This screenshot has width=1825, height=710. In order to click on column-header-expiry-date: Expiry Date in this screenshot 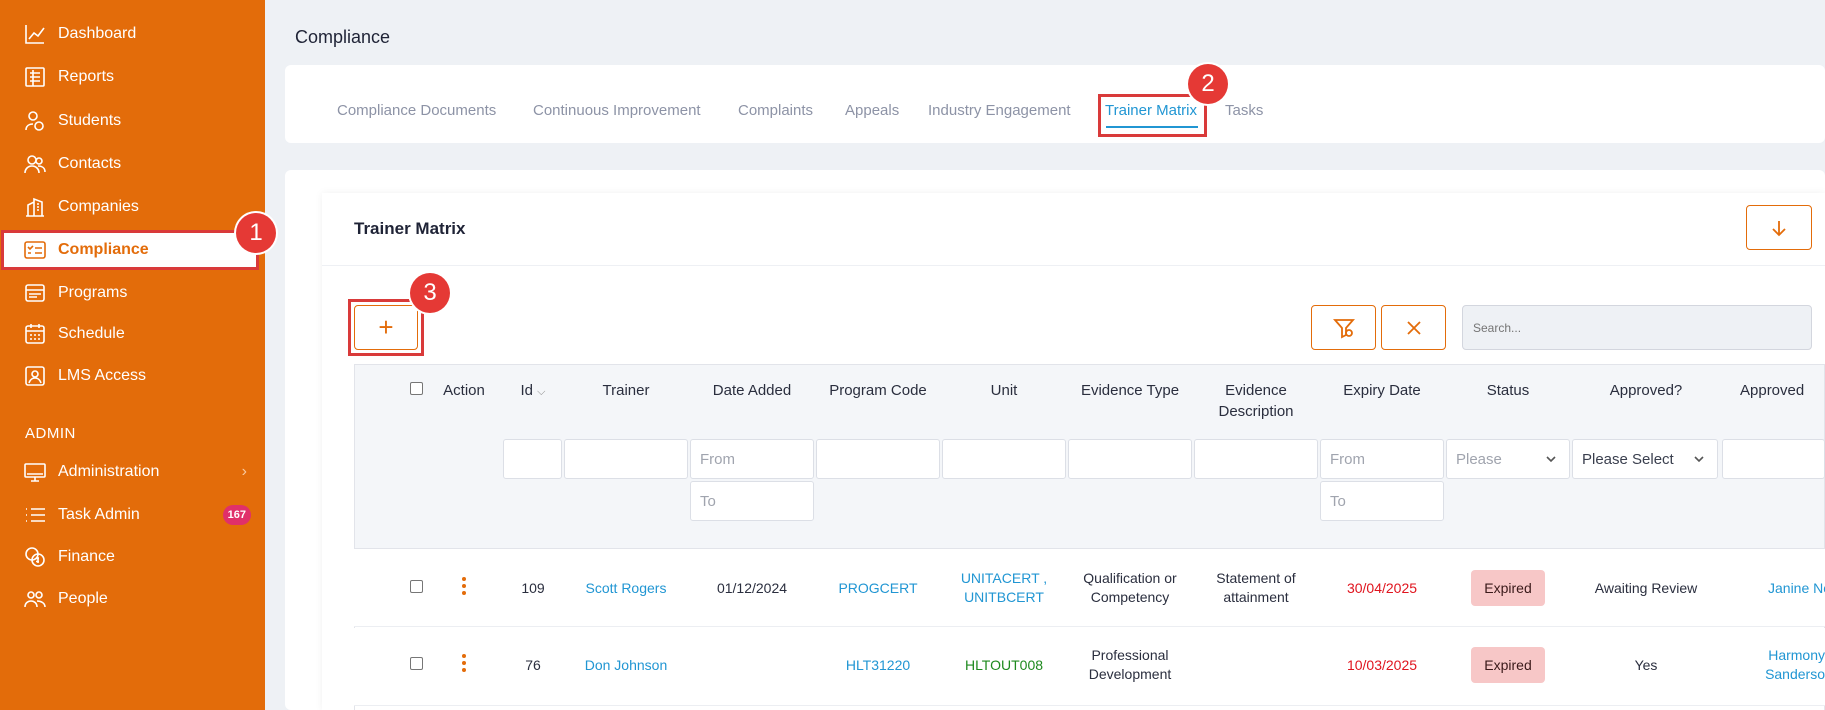, I will do `click(1382, 390)`.